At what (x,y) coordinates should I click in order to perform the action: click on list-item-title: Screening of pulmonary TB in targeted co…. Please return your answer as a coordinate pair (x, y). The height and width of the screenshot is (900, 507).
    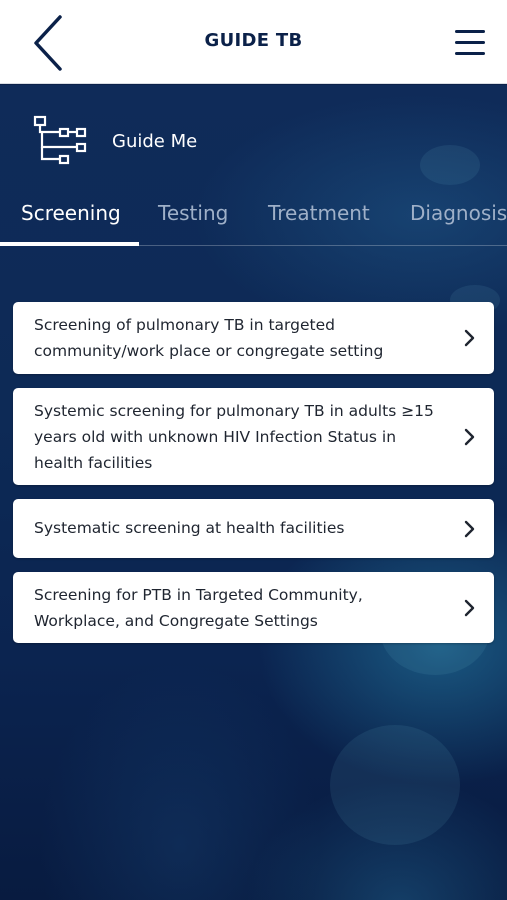
    Looking at the image, I should click on (209, 338).